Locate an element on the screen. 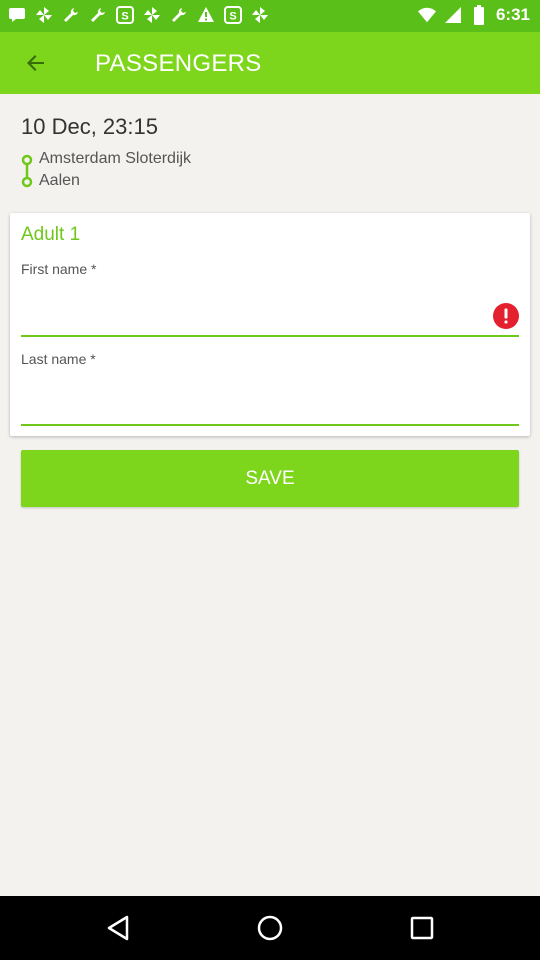 This screenshot has height=960, width=540. trip-summary: 10 Dec, 23:15 is located at coordinates (89, 127).